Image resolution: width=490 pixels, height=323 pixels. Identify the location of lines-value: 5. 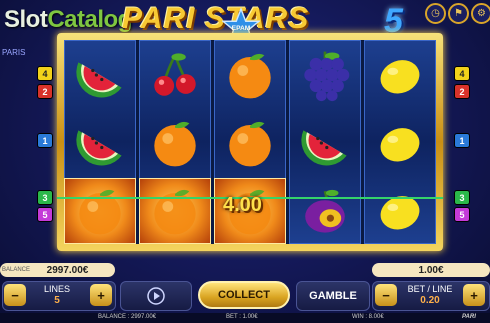
(57, 300).